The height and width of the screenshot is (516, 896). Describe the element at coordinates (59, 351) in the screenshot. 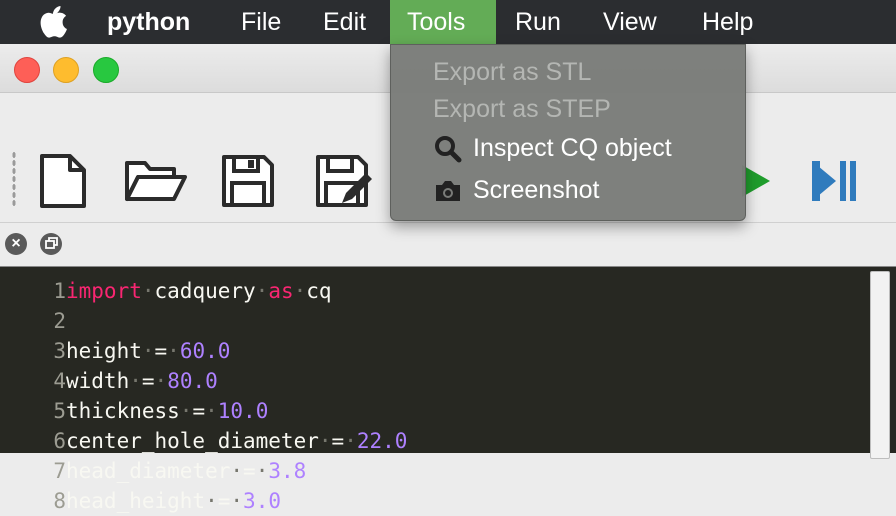

I see `line-number: 3` at that location.